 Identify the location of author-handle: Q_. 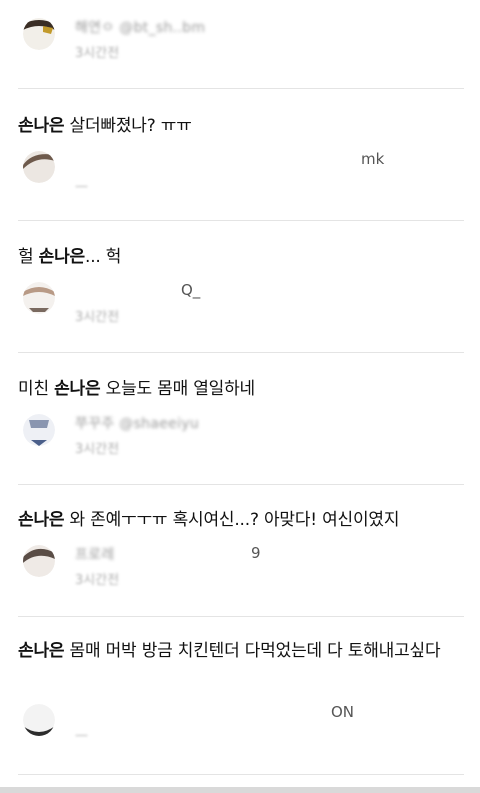
(190, 290).